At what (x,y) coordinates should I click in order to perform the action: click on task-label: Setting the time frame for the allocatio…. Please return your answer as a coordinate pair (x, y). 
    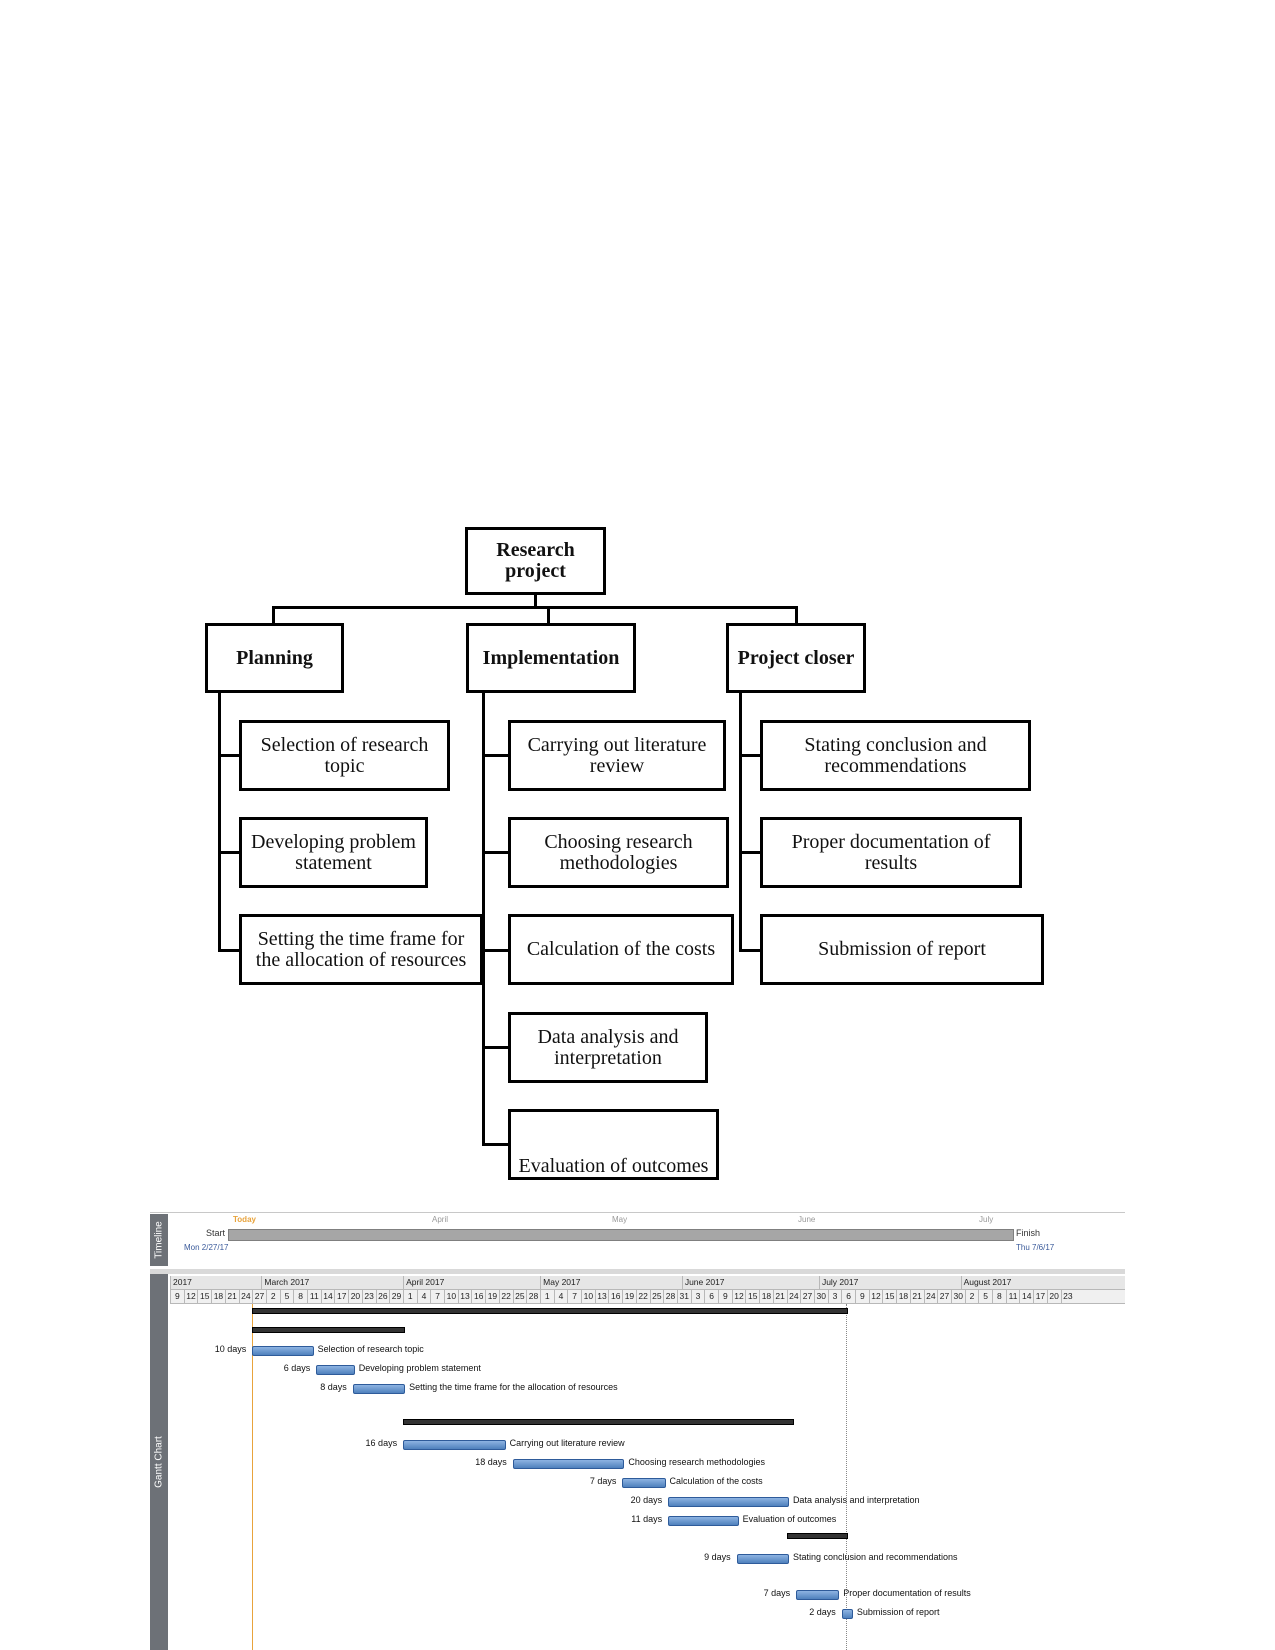
    Looking at the image, I should click on (361, 949).